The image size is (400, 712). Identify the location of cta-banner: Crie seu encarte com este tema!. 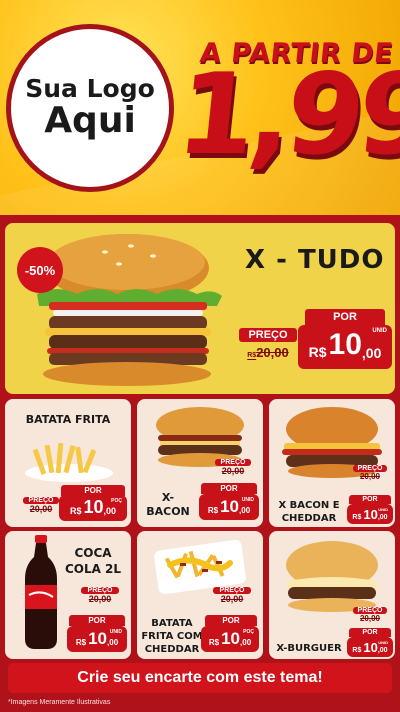
(200, 678).